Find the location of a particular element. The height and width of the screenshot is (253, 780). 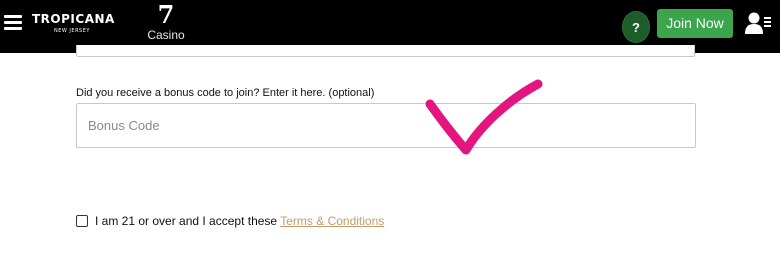

terms-text: I am 21 or over and I accept these is located at coordinates (186, 221).